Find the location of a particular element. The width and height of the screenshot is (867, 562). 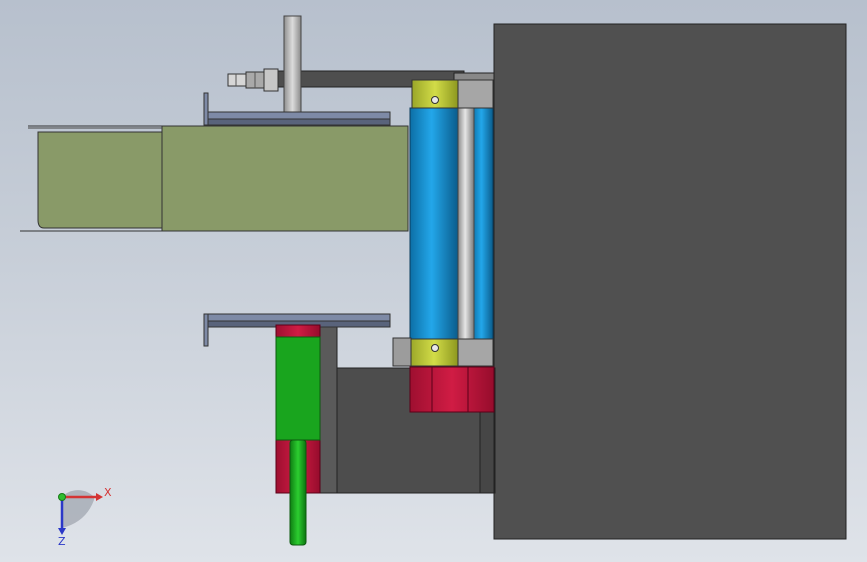

pneumatic-cylinder is located at coordinates (298, 435).